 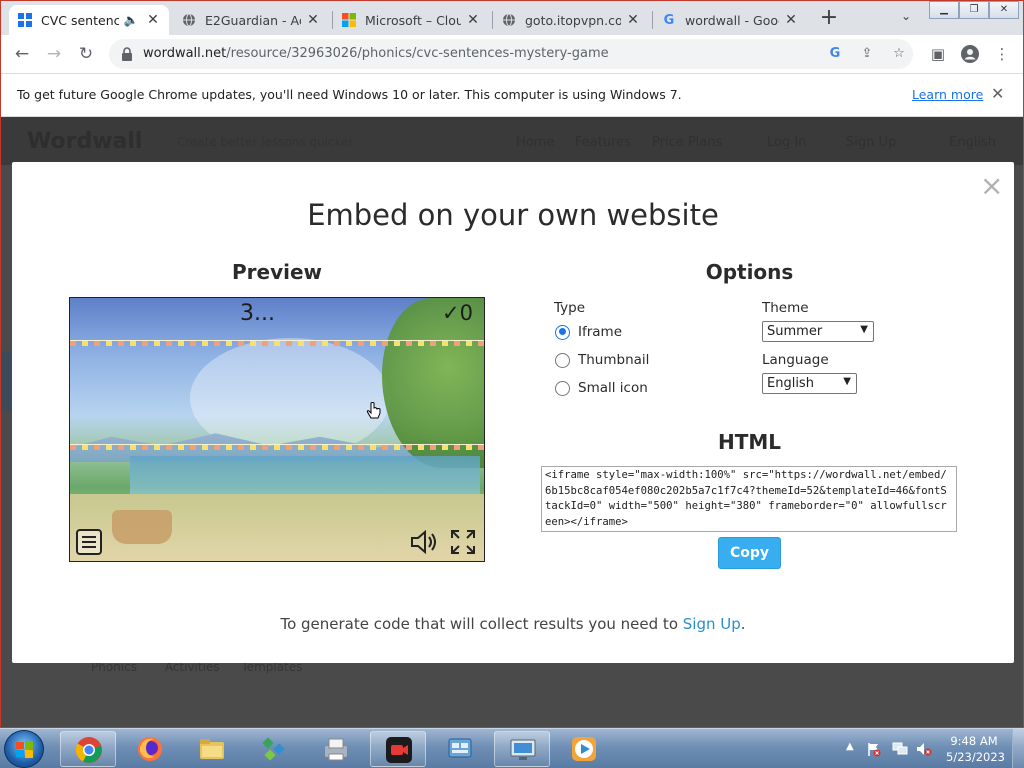 What do you see at coordinates (997, 93) in the screenshot?
I see `close-icon: ✕` at bounding box center [997, 93].